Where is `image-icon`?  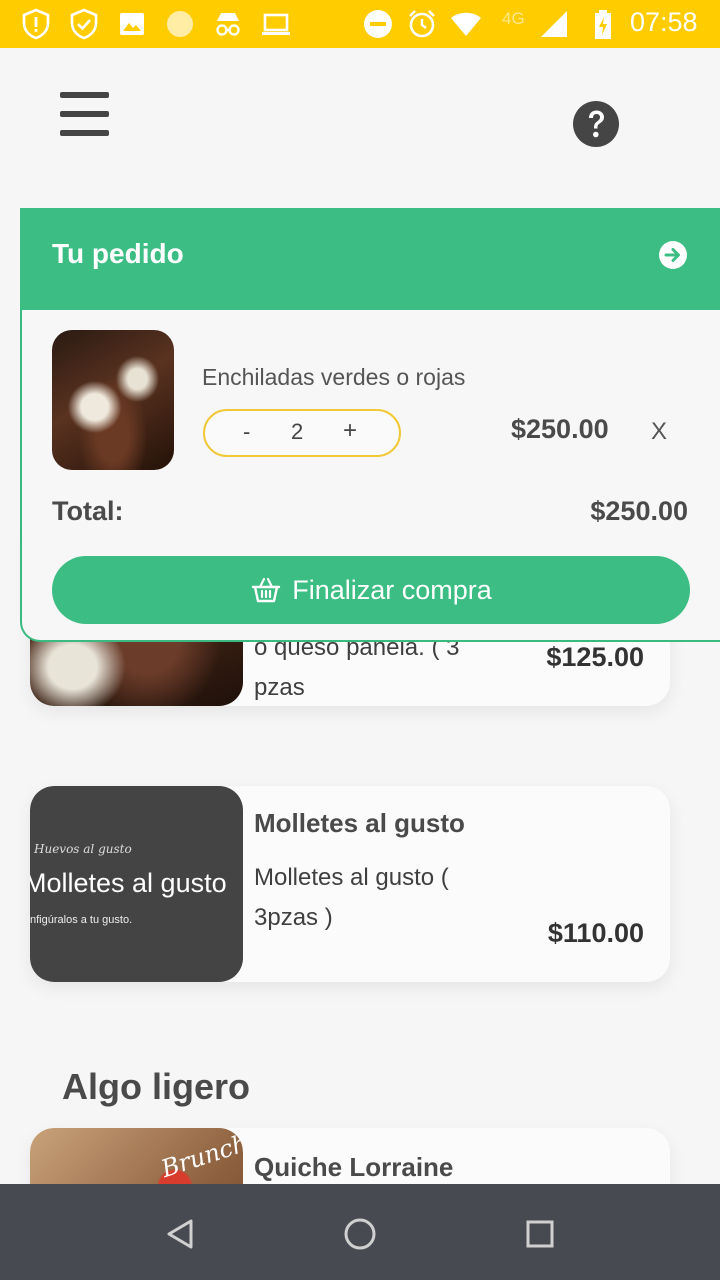 image-icon is located at coordinates (132, 24).